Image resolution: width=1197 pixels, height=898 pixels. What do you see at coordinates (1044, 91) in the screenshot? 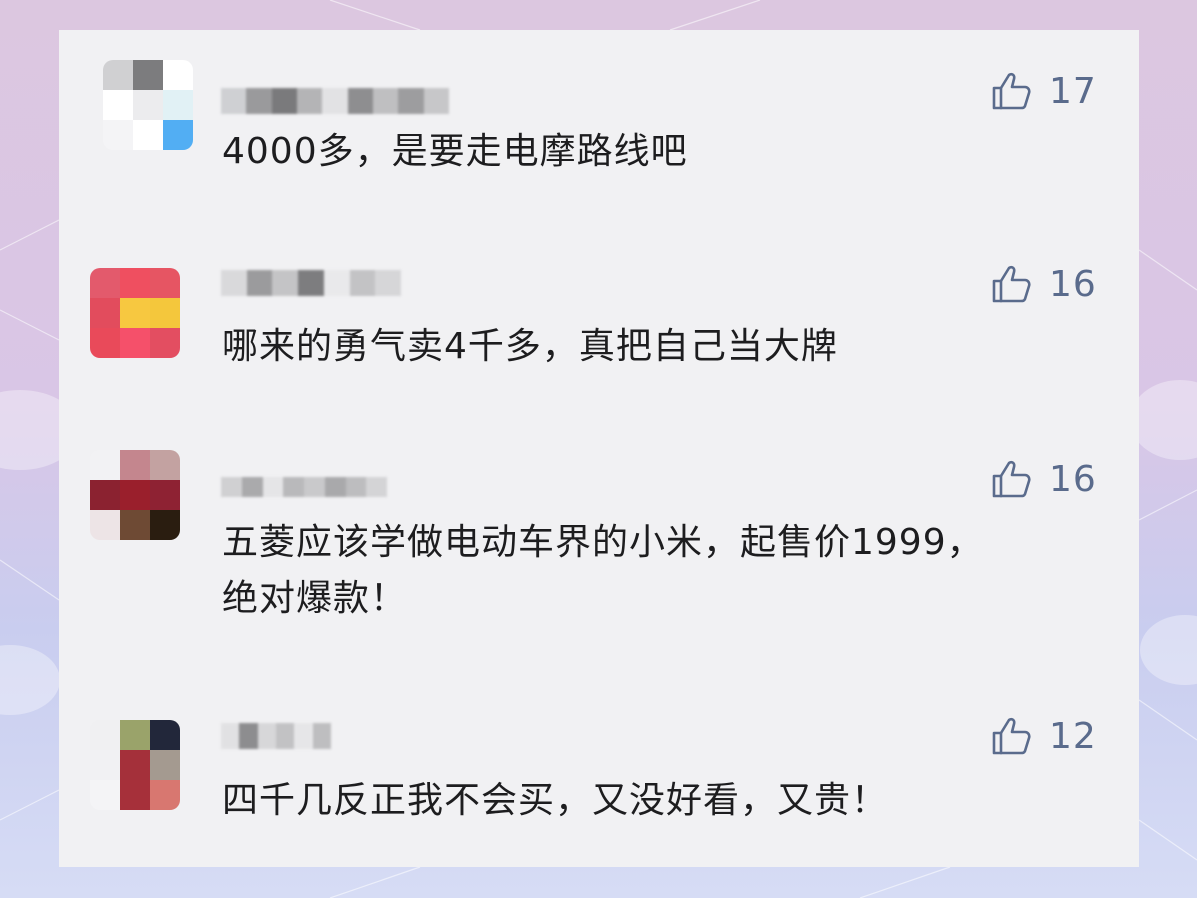
I see `like-button: 17` at bounding box center [1044, 91].